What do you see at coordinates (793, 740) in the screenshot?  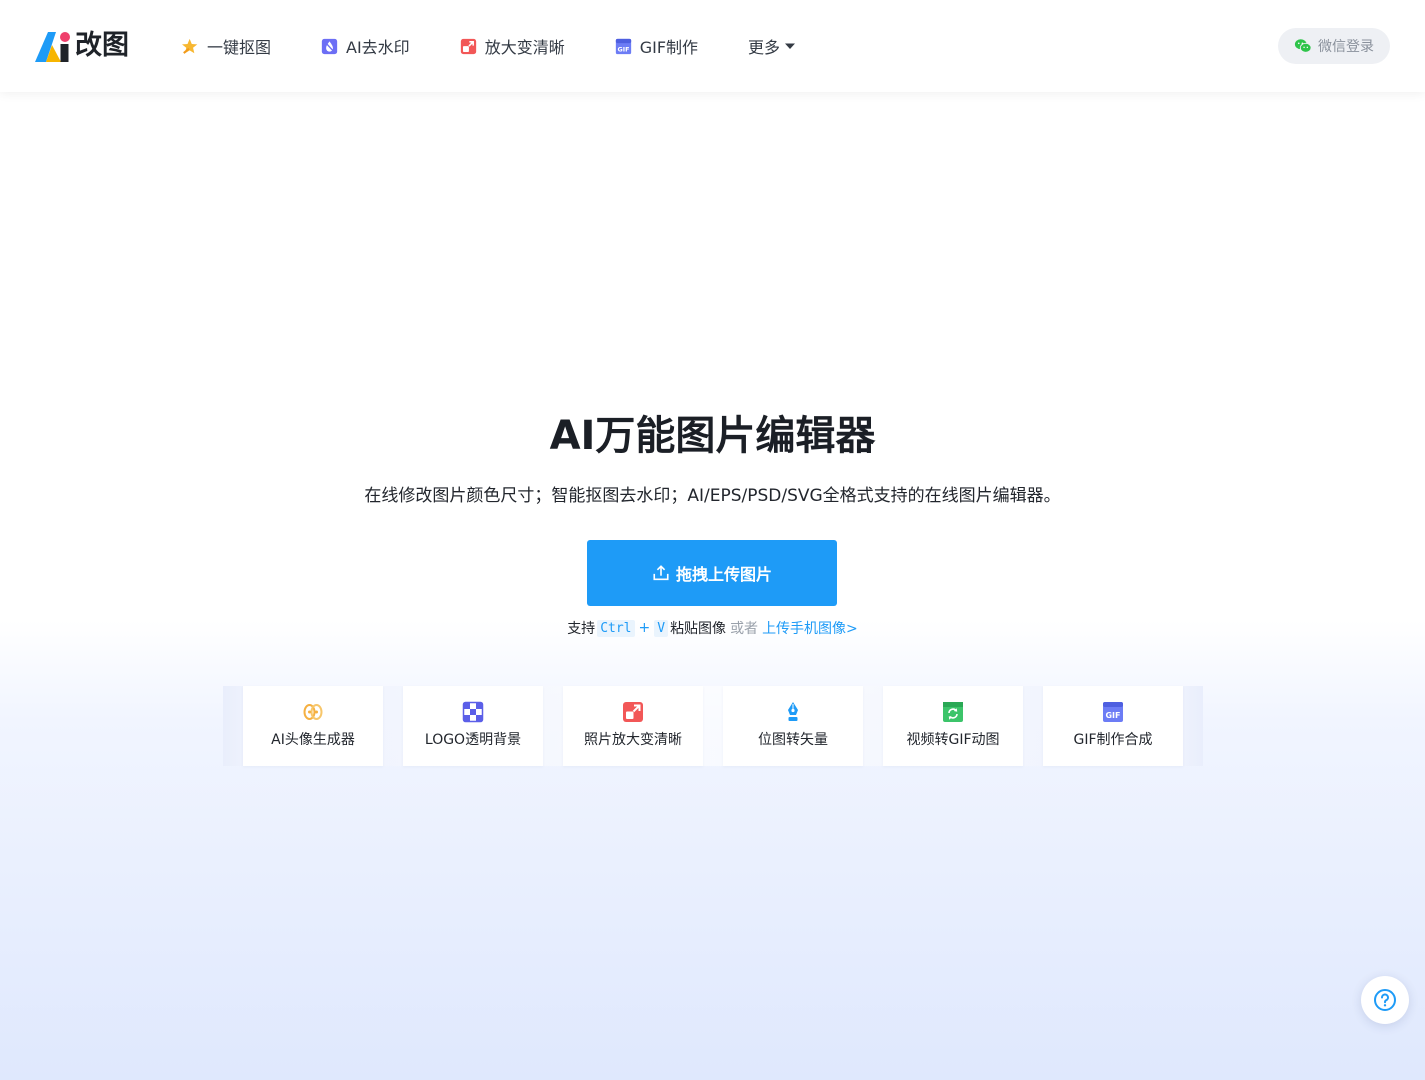 I see `tool-label: 位图转矢量` at bounding box center [793, 740].